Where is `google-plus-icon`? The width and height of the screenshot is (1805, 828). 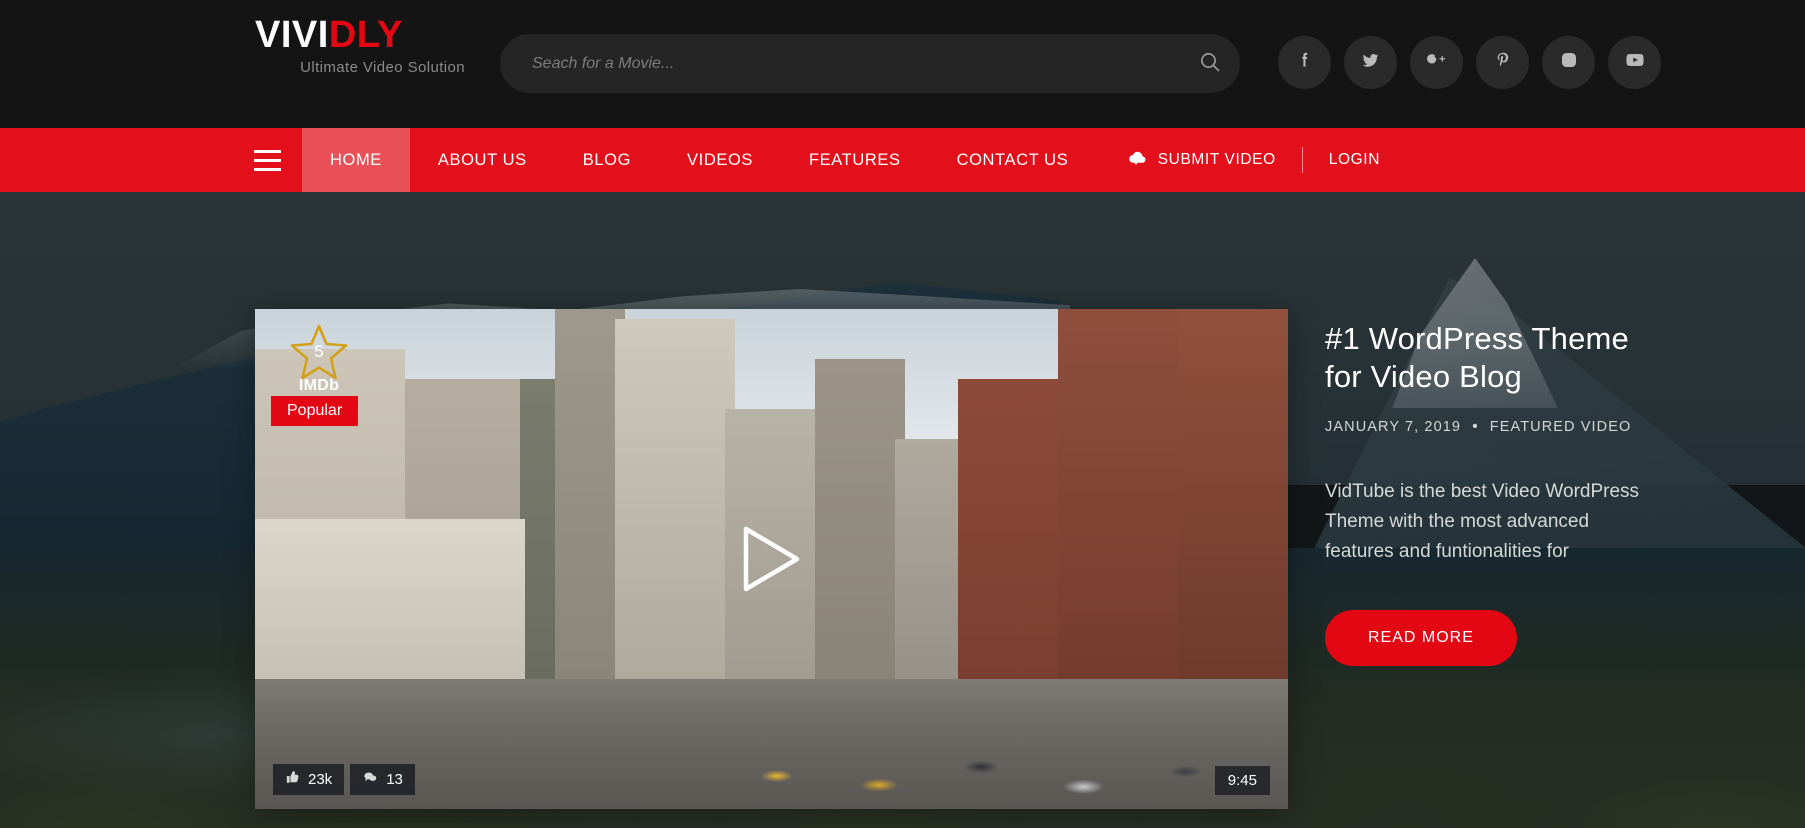 google-plus-icon is located at coordinates (1437, 62).